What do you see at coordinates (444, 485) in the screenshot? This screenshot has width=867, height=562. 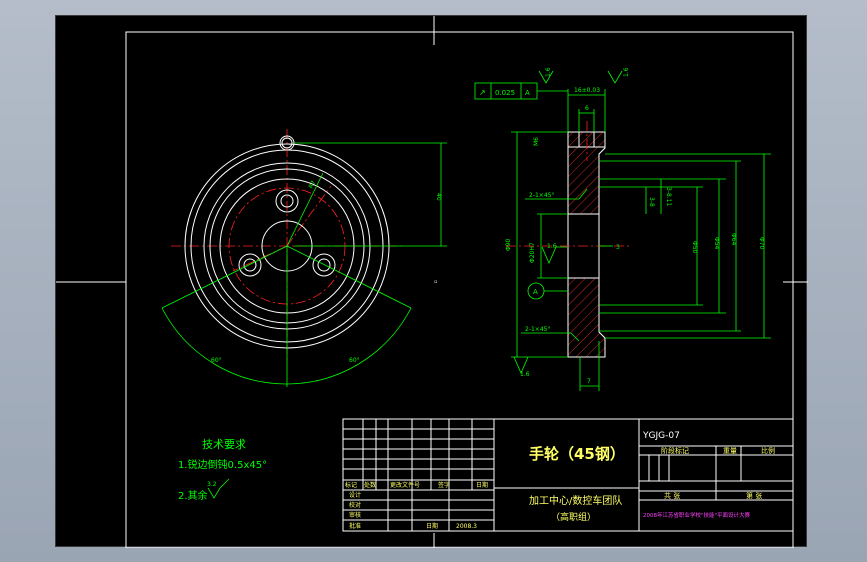 I see `rev-col-3: 签字` at bounding box center [444, 485].